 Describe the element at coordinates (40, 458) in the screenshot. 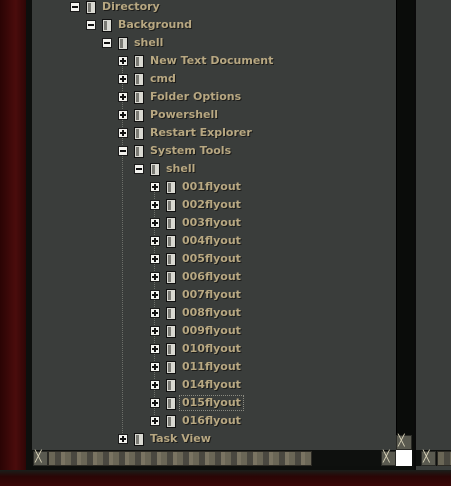

I see `scroll-left-button` at that location.